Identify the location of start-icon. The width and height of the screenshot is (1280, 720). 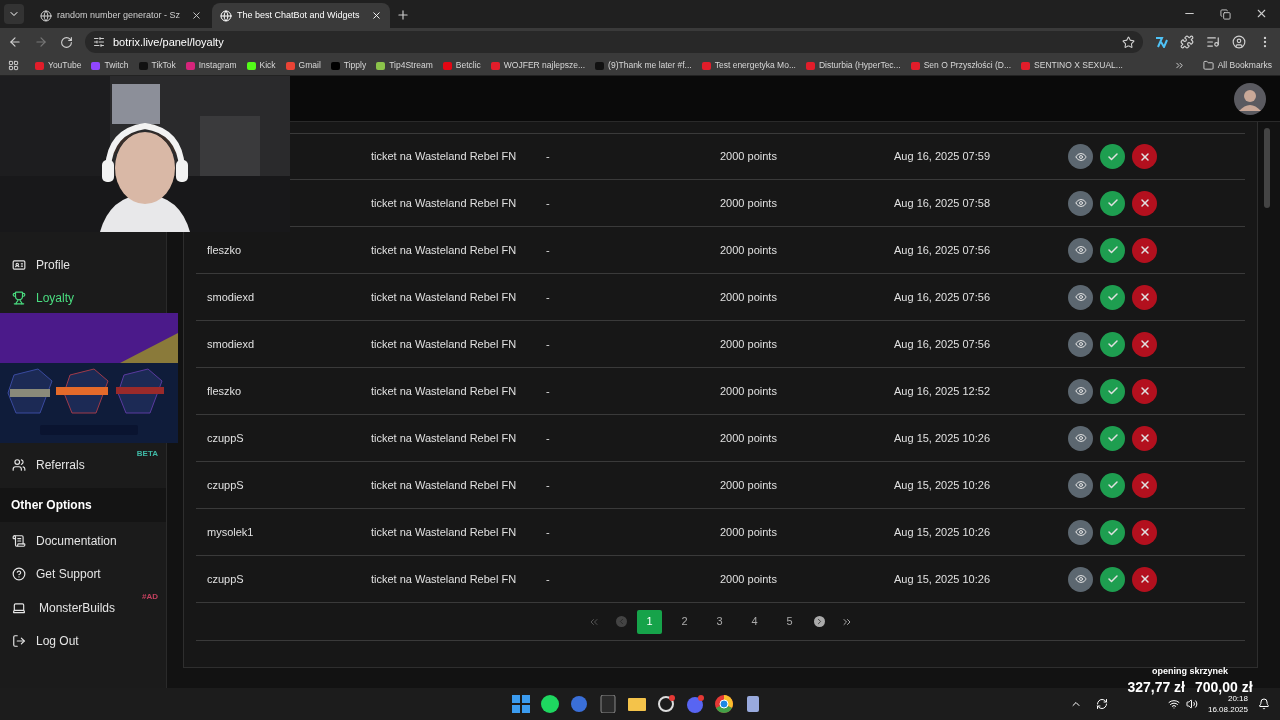
(521, 704).